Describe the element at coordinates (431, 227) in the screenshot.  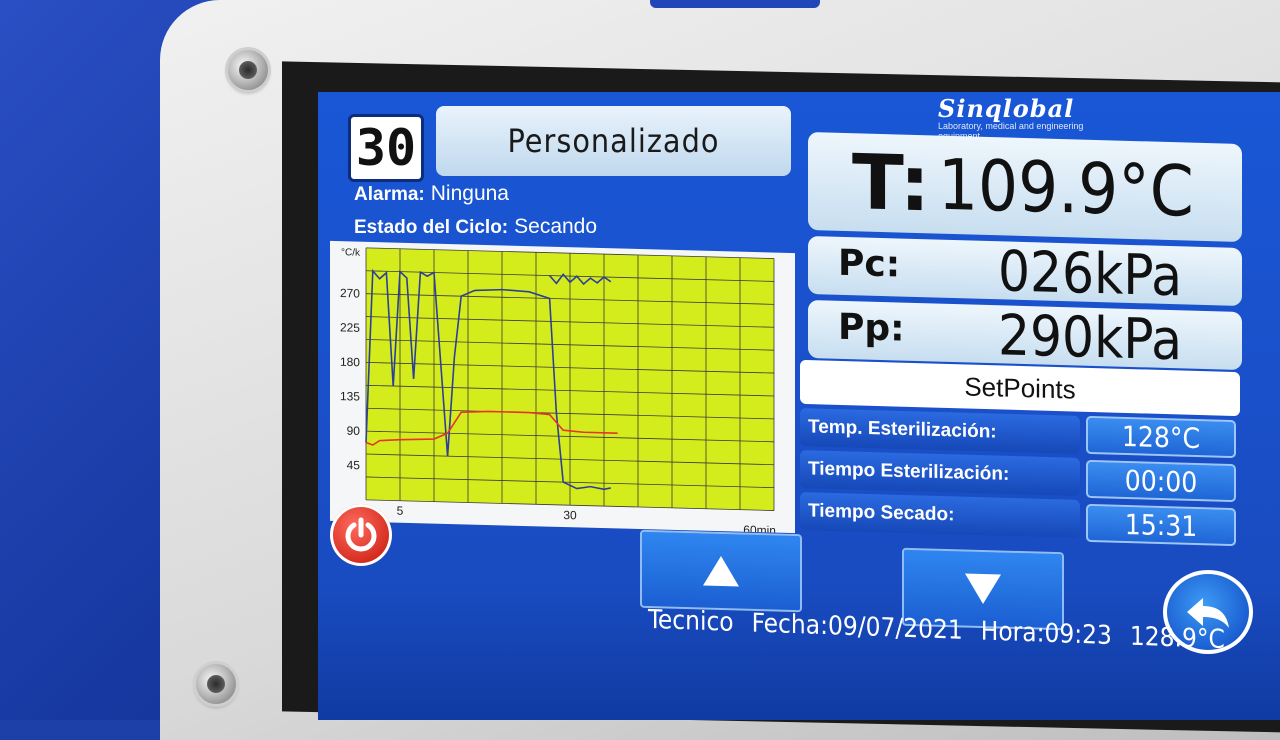
I see `cycle-state-label: Estado del Ciclo:` at that location.